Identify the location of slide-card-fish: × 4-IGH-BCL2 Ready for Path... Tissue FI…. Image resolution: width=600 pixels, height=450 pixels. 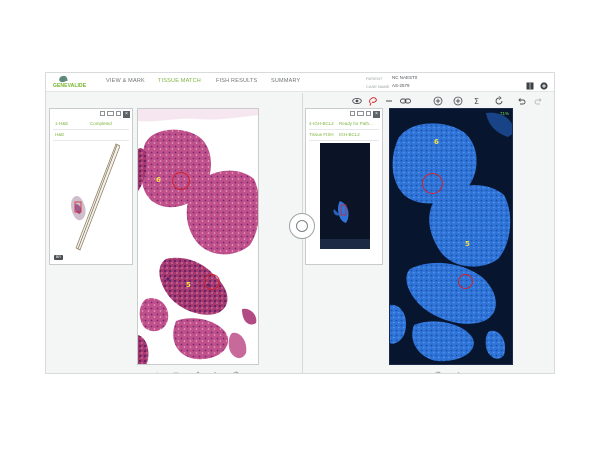
(344, 186).